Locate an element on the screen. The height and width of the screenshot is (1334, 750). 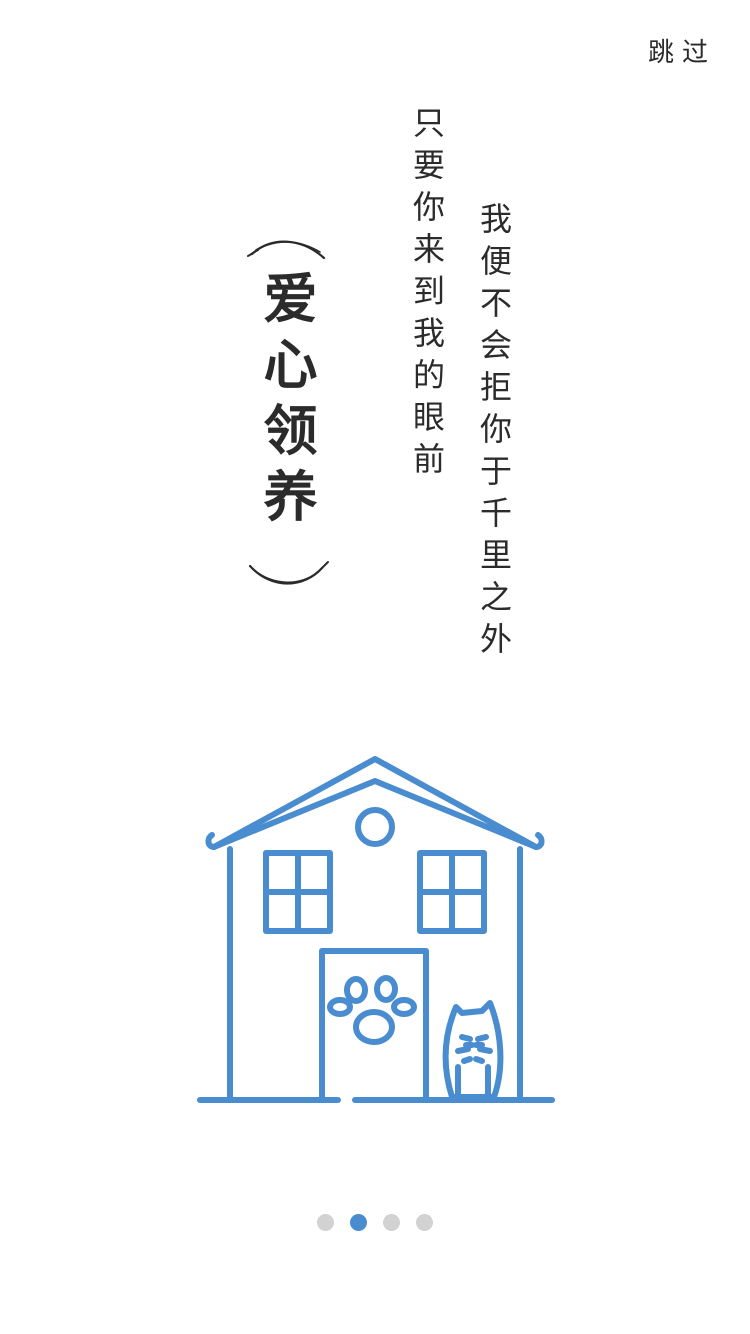
pagination-dots is located at coordinates (375, 1222).